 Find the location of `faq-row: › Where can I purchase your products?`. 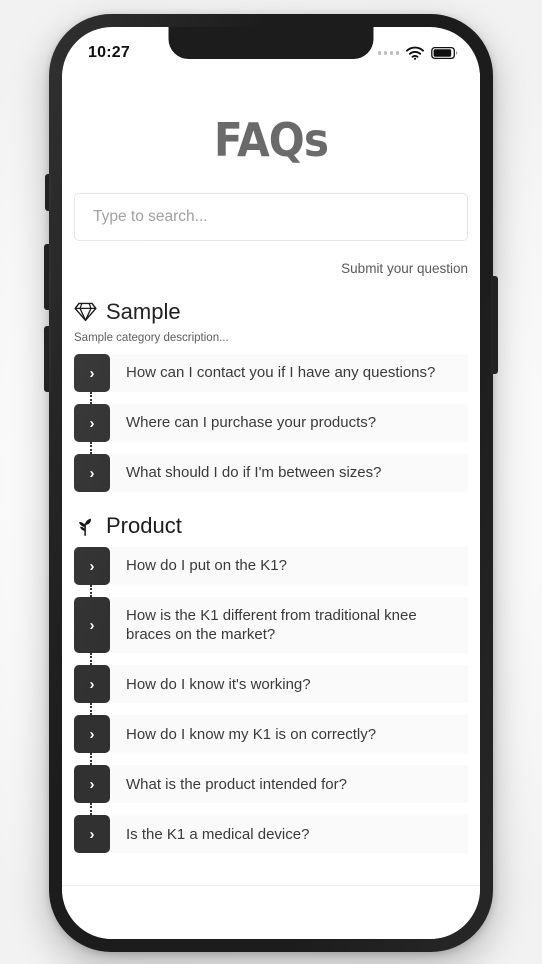

faq-row: › Where can I purchase your products? is located at coordinates (271, 429).